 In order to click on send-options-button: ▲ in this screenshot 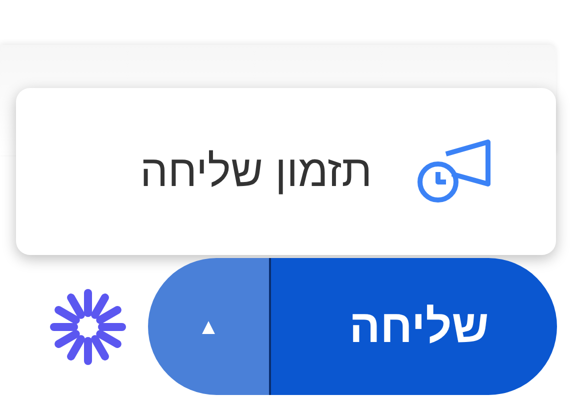, I will do `click(209, 326)`.